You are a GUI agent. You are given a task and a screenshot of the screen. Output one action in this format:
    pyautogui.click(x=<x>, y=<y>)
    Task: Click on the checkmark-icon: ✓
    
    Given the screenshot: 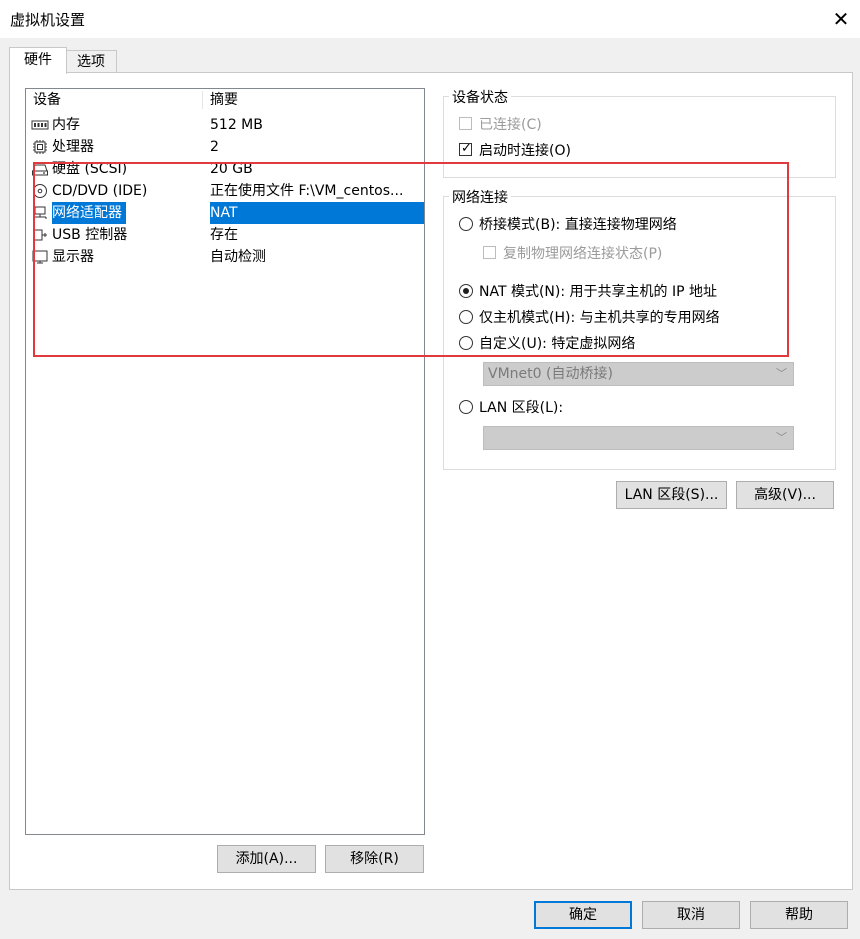 What is the action you would take?
    pyautogui.click(x=466, y=148)
    